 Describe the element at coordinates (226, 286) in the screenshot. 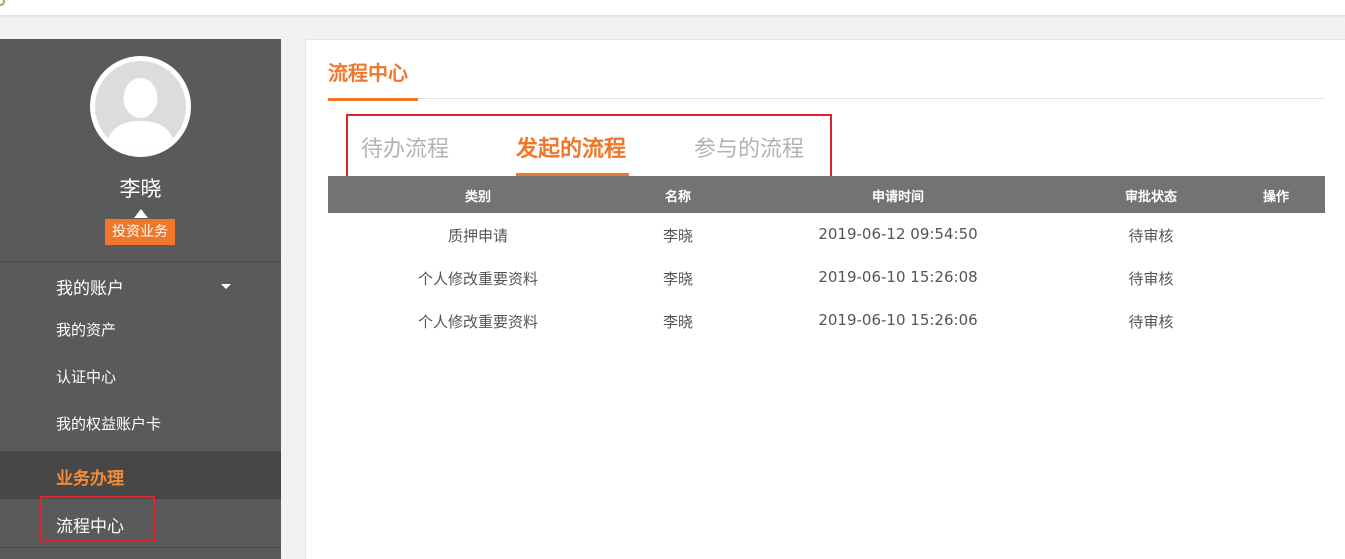

I see `caret-down-icon` at that location.